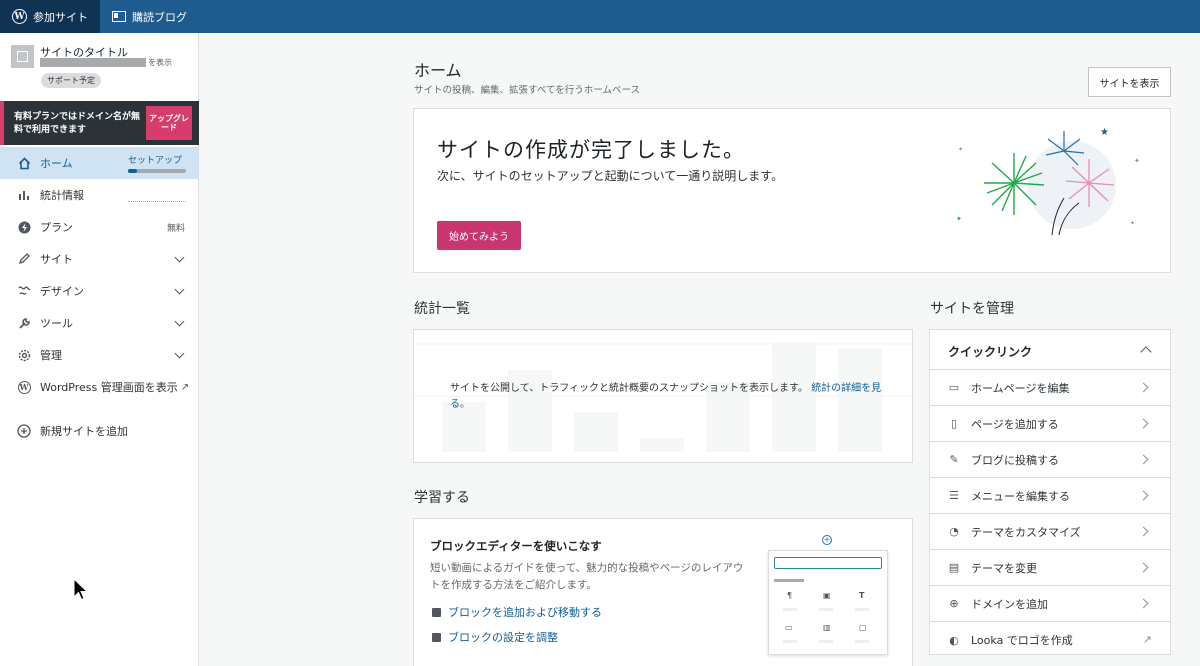  Describe the element at coordinates (99, 323) in the screenshot. I see `sidebar-item-tools: ツール` at that location.